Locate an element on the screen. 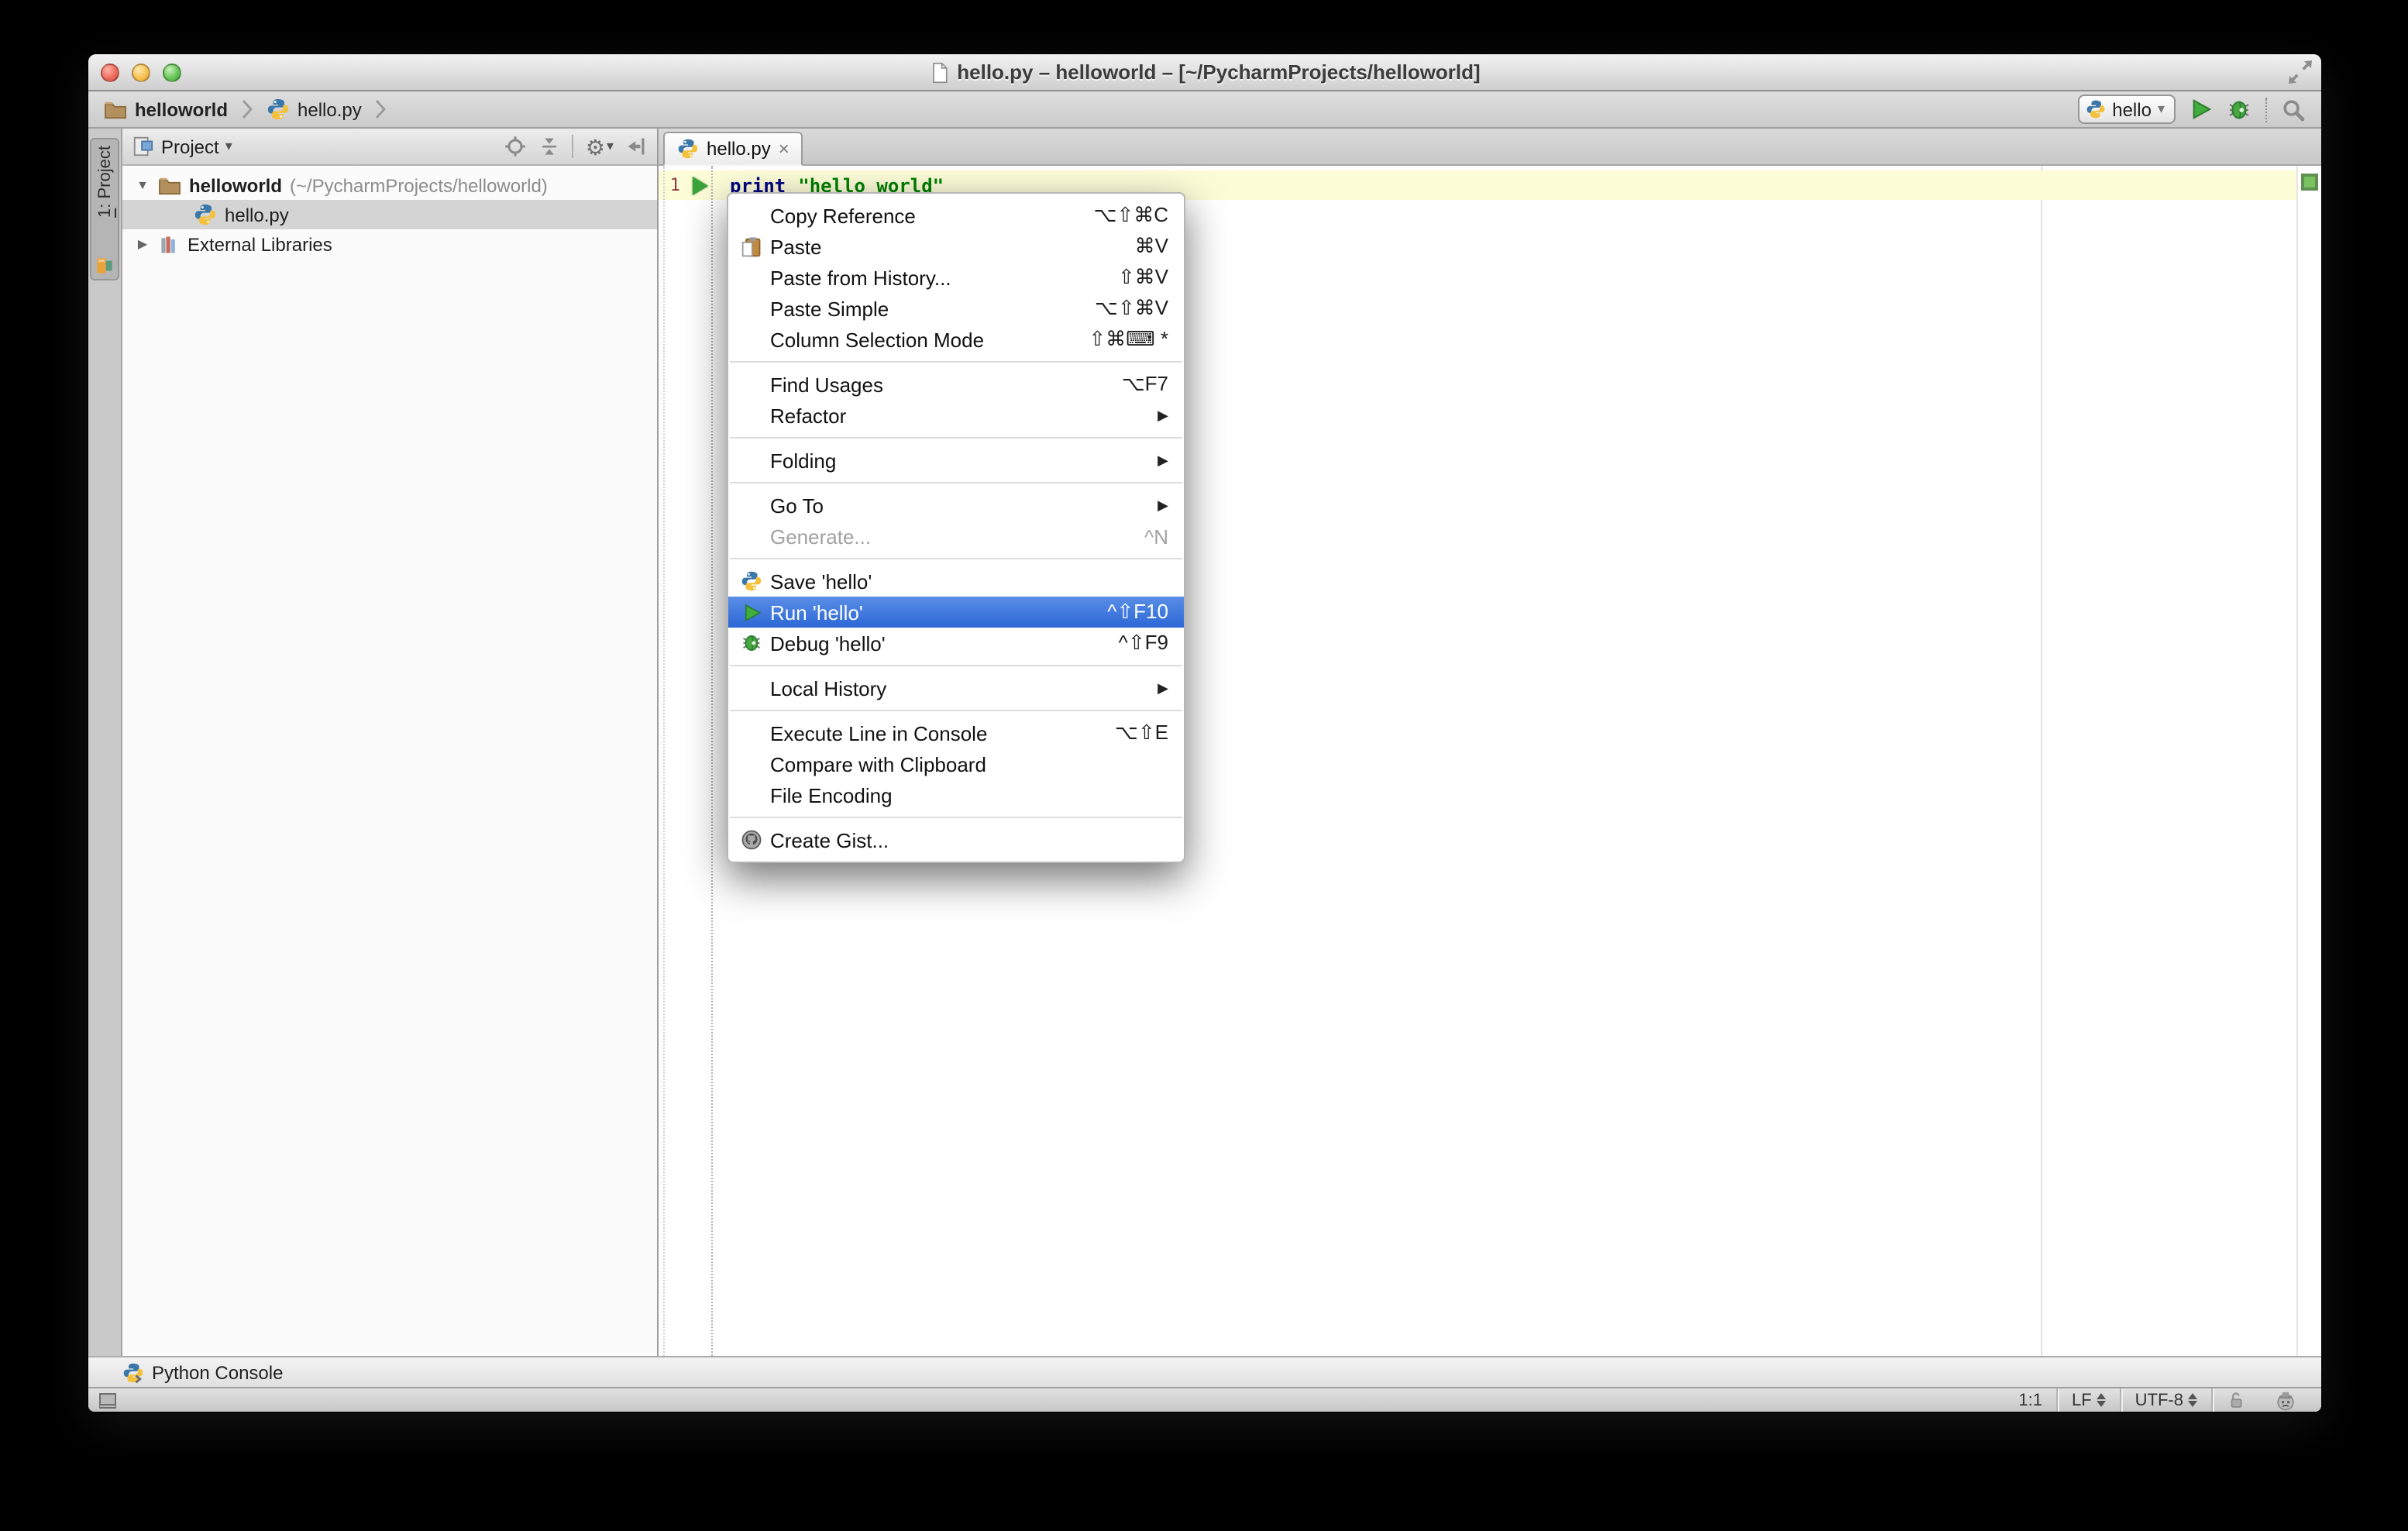 Image resolution: width=2408 pixels, height=1531 pixels. tree-collapsed-icon: ▶ is located at coordinates (142, 244).